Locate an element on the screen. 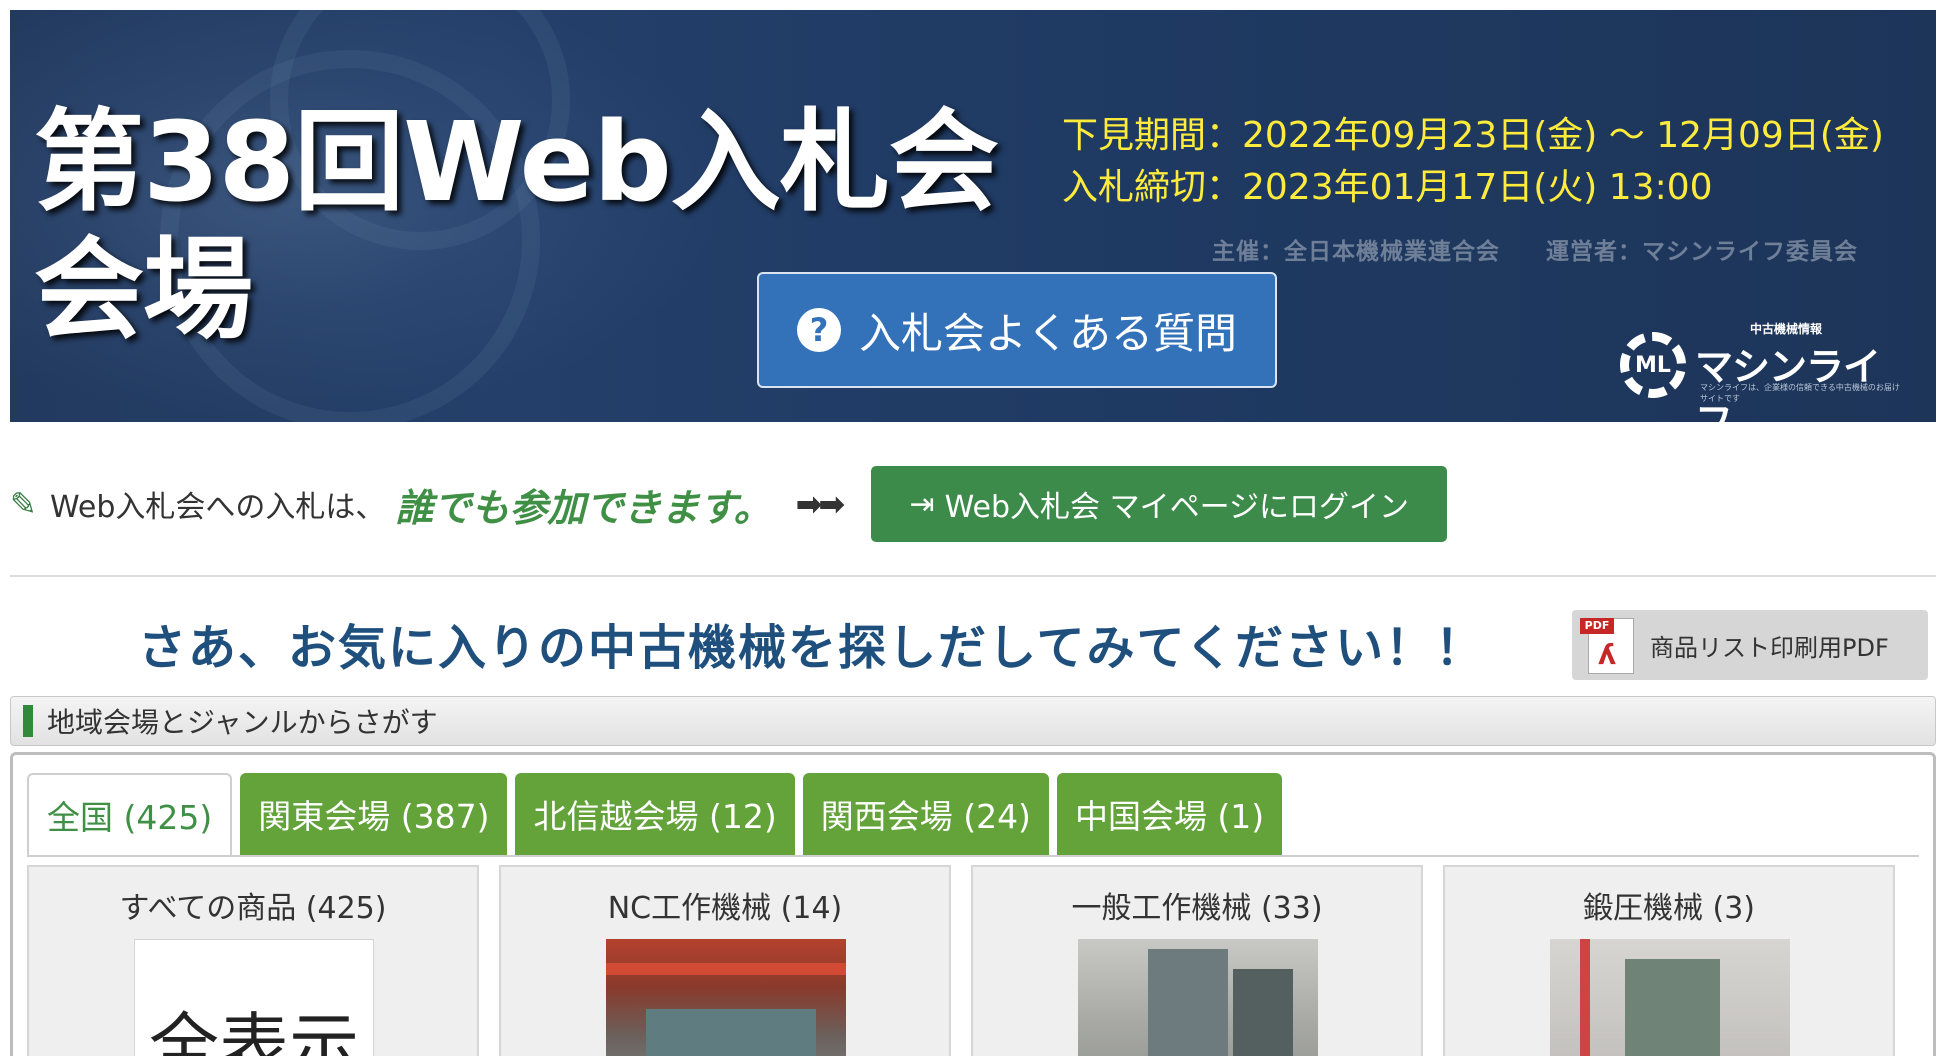  pdf-icon: PDF ʎ is located at coordinates (1610, 645).